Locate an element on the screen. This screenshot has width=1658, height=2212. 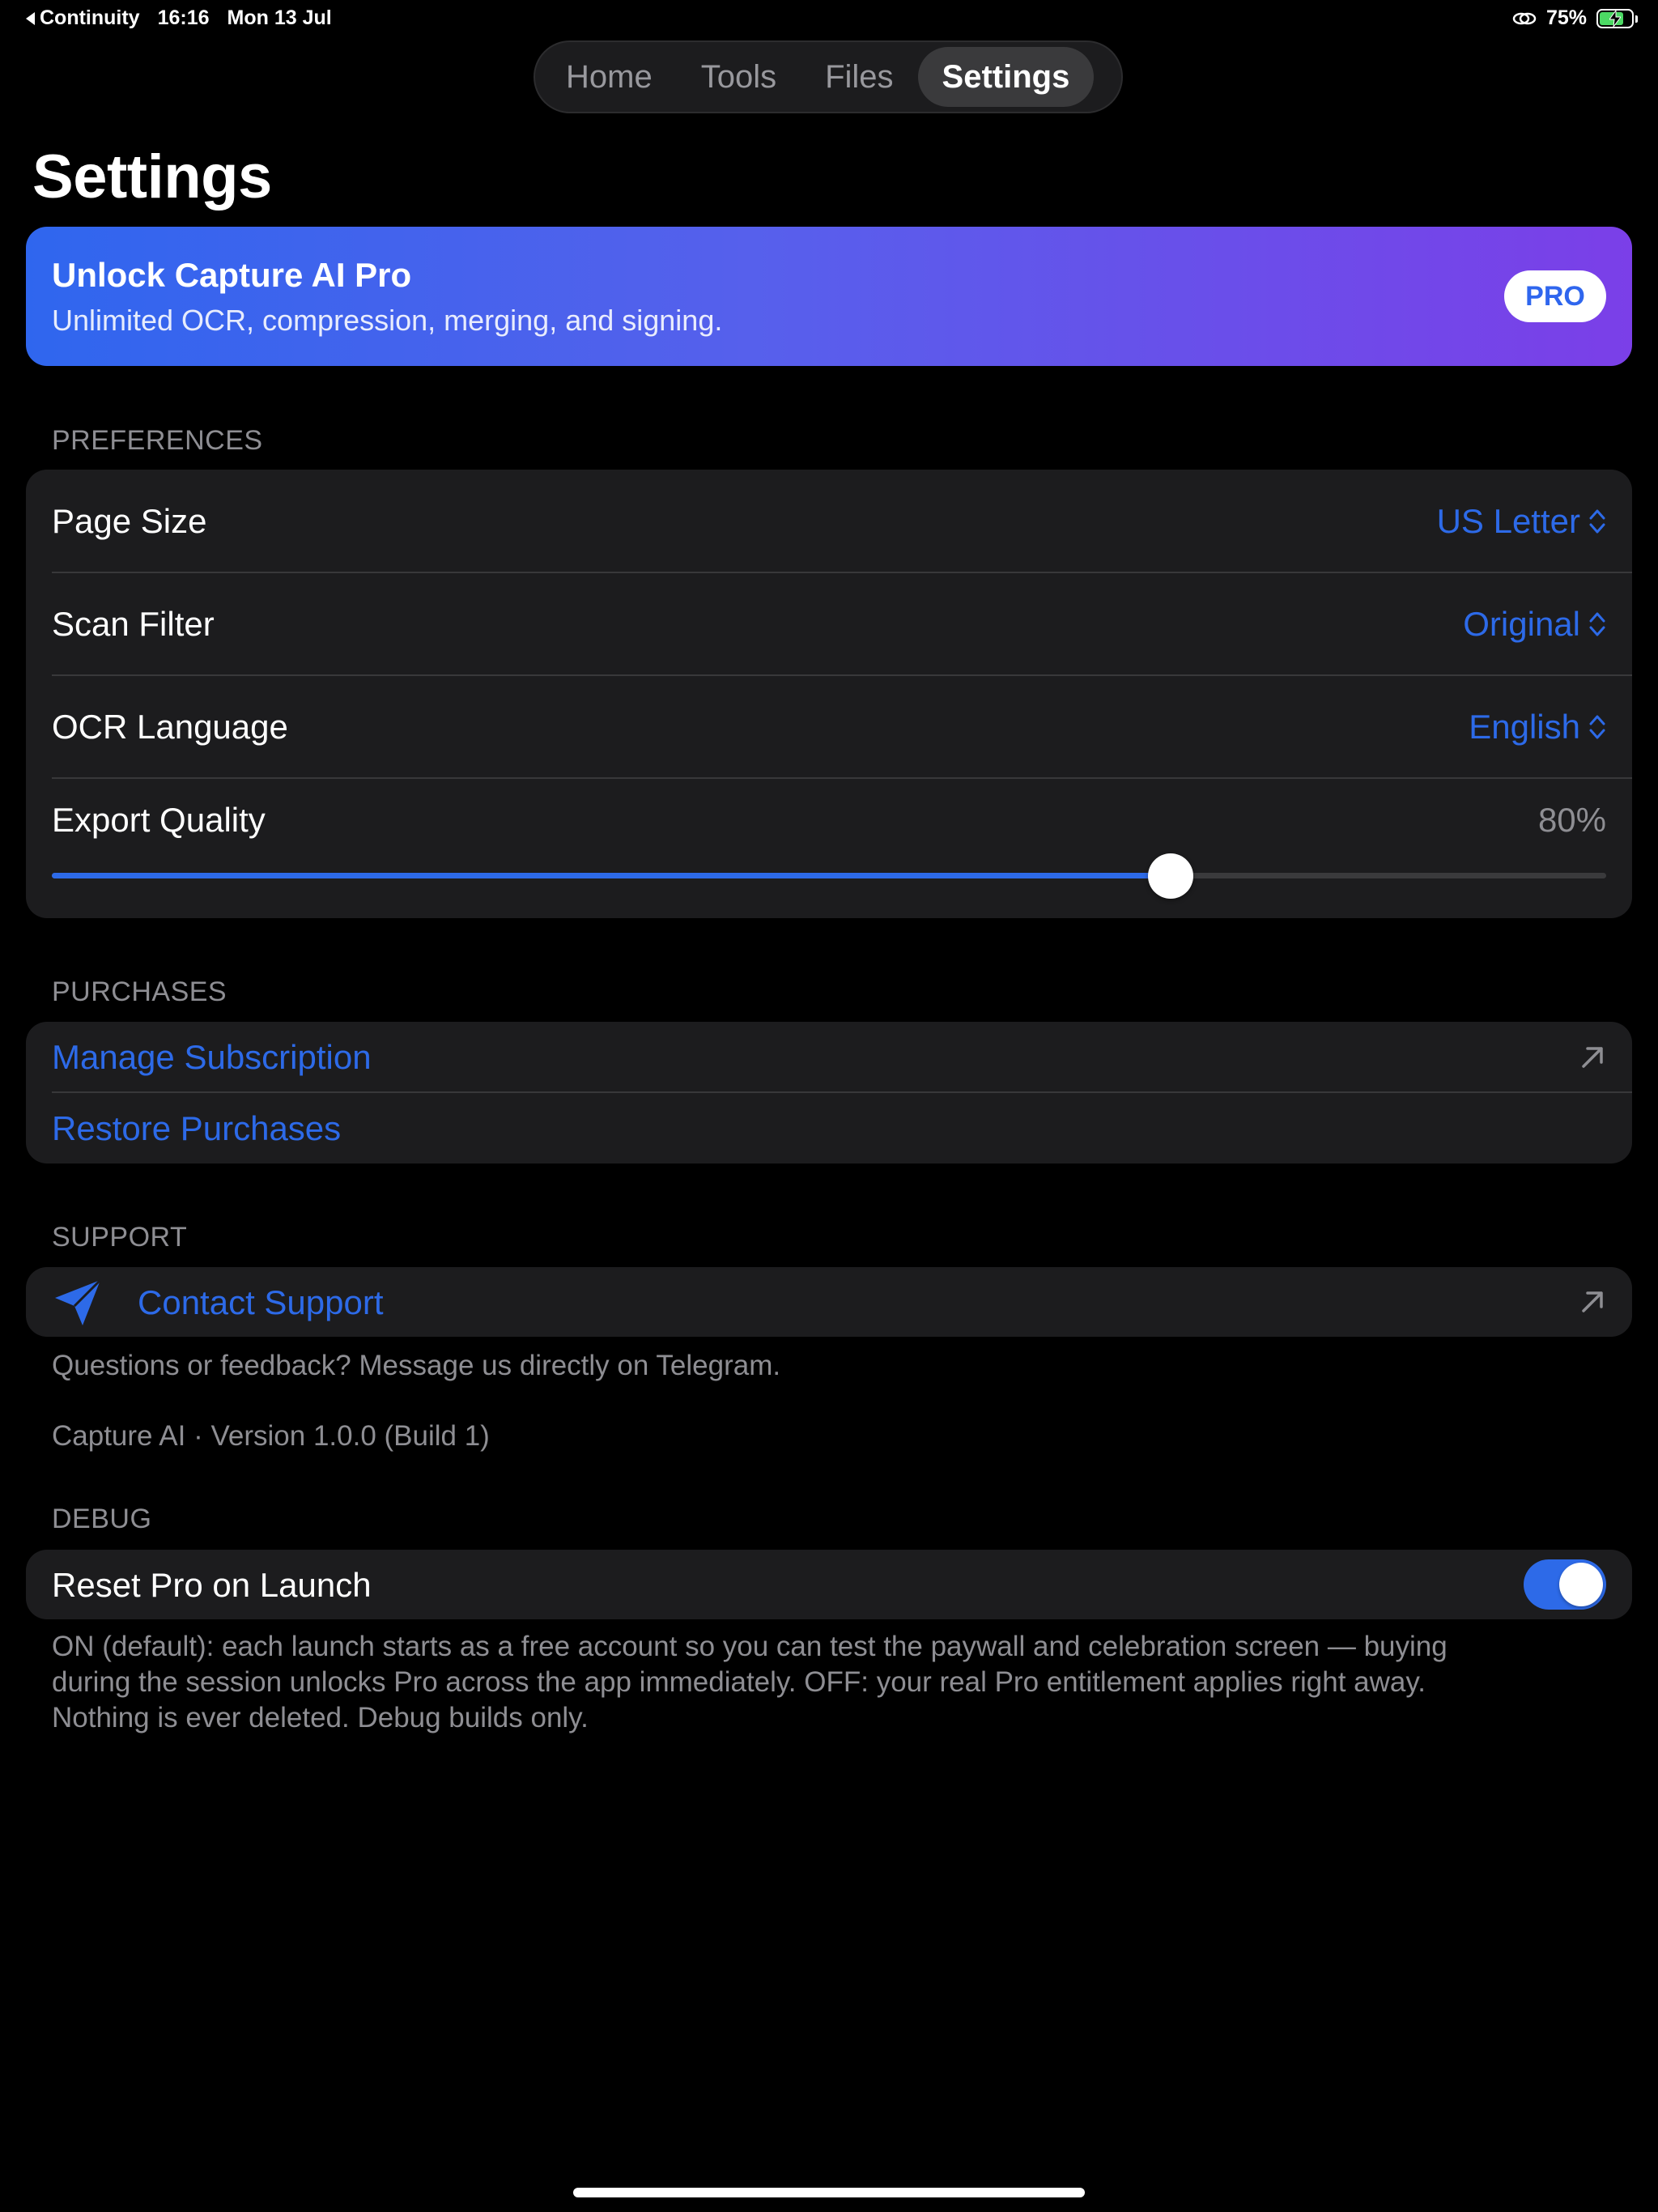
pro-banner-title: Unlock Capture AI Pro is located at coordinates (232, 275).